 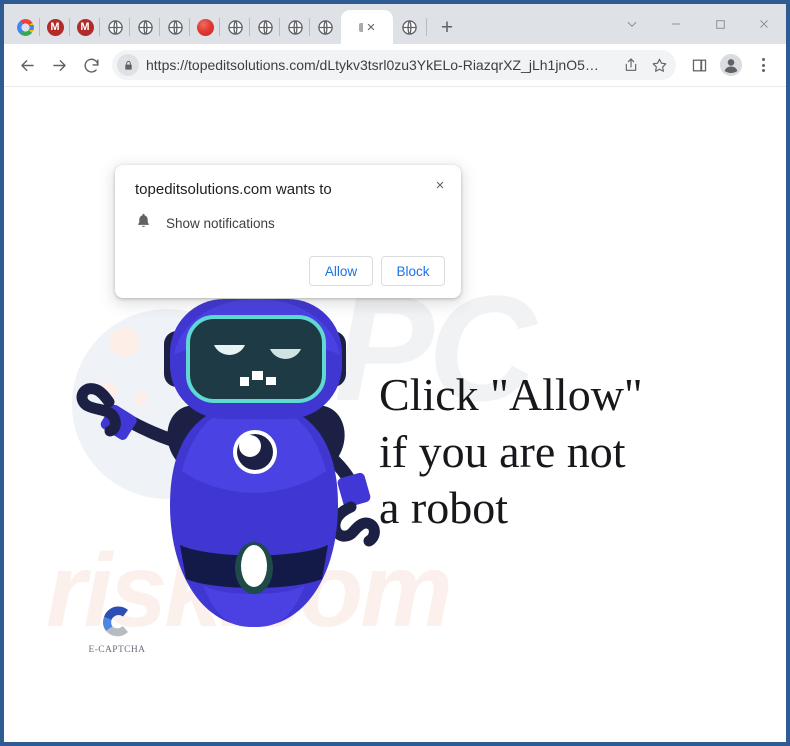 What do you see at coordinates (354, 524) in the screenshot?
I see `robot-hand-right` at bounding box center [354, 524].